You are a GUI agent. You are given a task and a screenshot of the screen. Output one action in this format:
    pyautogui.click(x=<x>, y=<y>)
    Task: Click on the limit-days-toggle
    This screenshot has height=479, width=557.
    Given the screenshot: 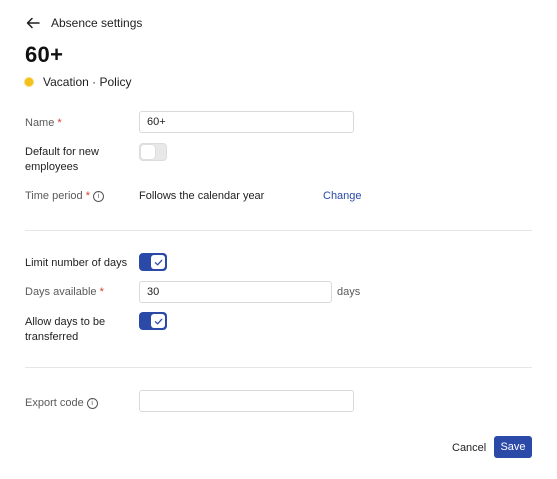 What is the action you would take?
    pyautogui.click(x=153, y=262)
    